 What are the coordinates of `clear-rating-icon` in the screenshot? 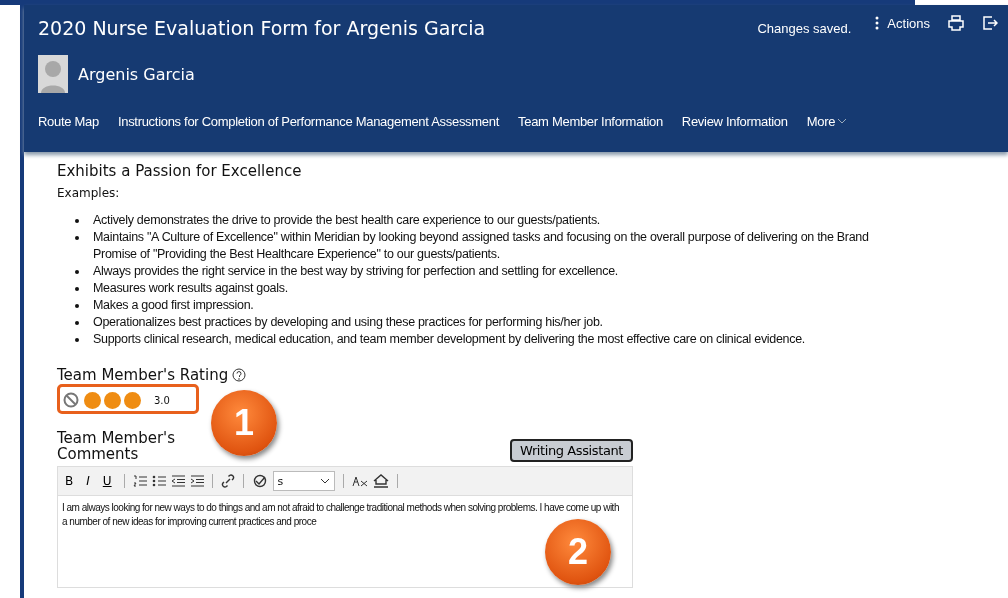 It's located at (71, 400).